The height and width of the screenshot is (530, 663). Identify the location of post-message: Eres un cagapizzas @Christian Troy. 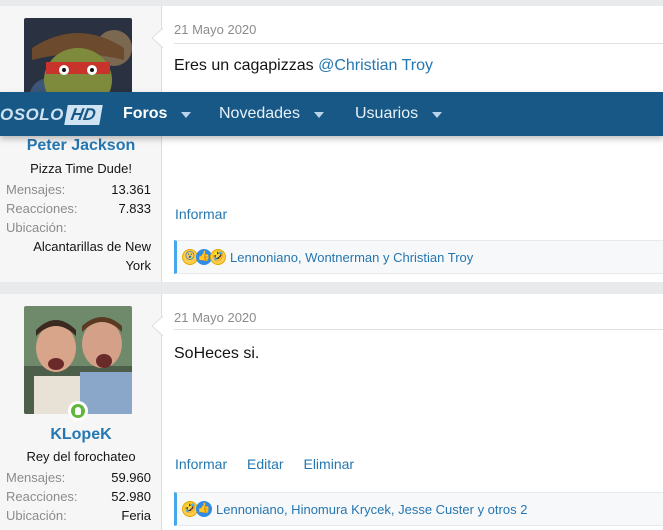
(303, 66).